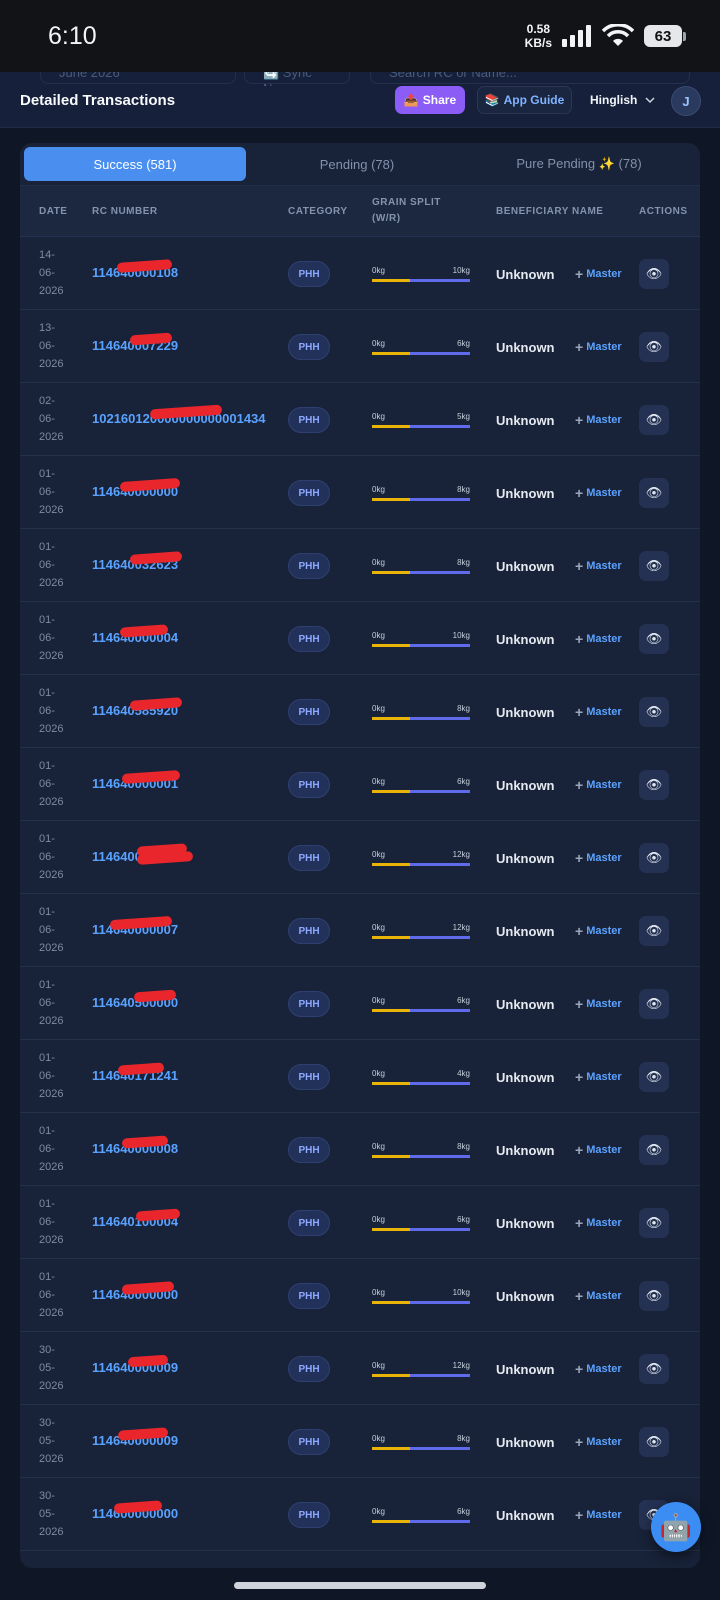  I want to click on row-rc-number: 102160120000000000001434, so click(179, 415).